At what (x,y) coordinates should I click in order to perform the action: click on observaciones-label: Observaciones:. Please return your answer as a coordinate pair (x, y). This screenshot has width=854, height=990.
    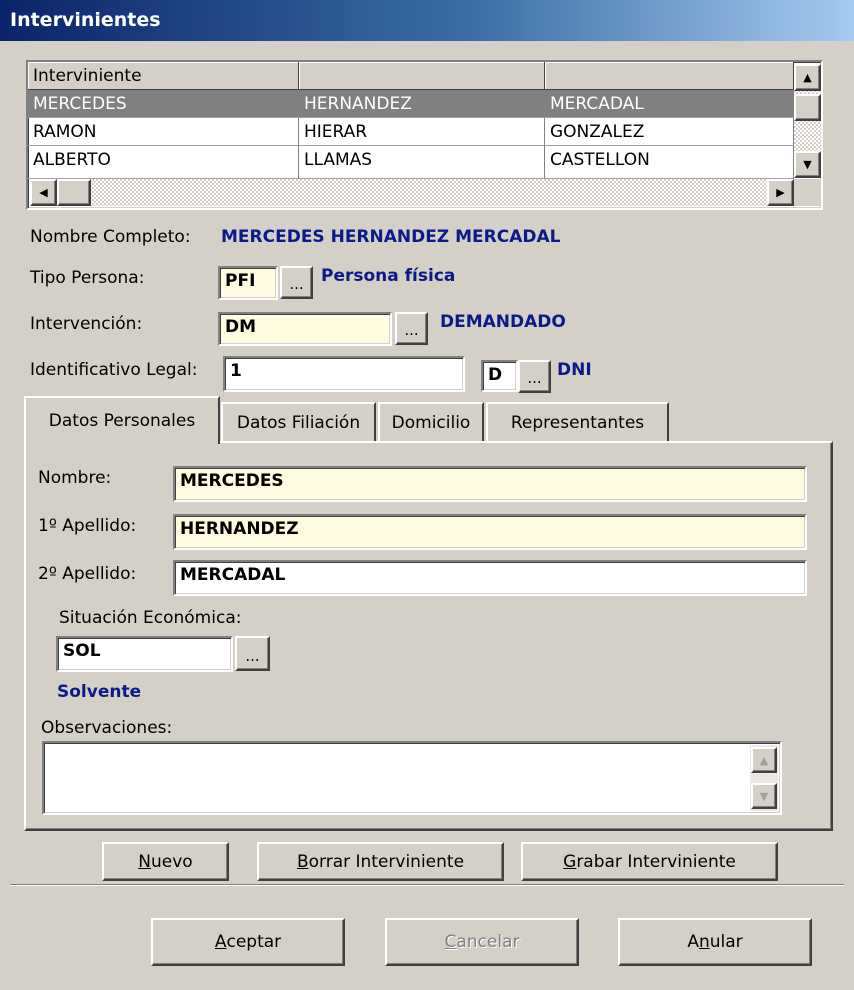
    Looking at the image, I should click on (107, 728).